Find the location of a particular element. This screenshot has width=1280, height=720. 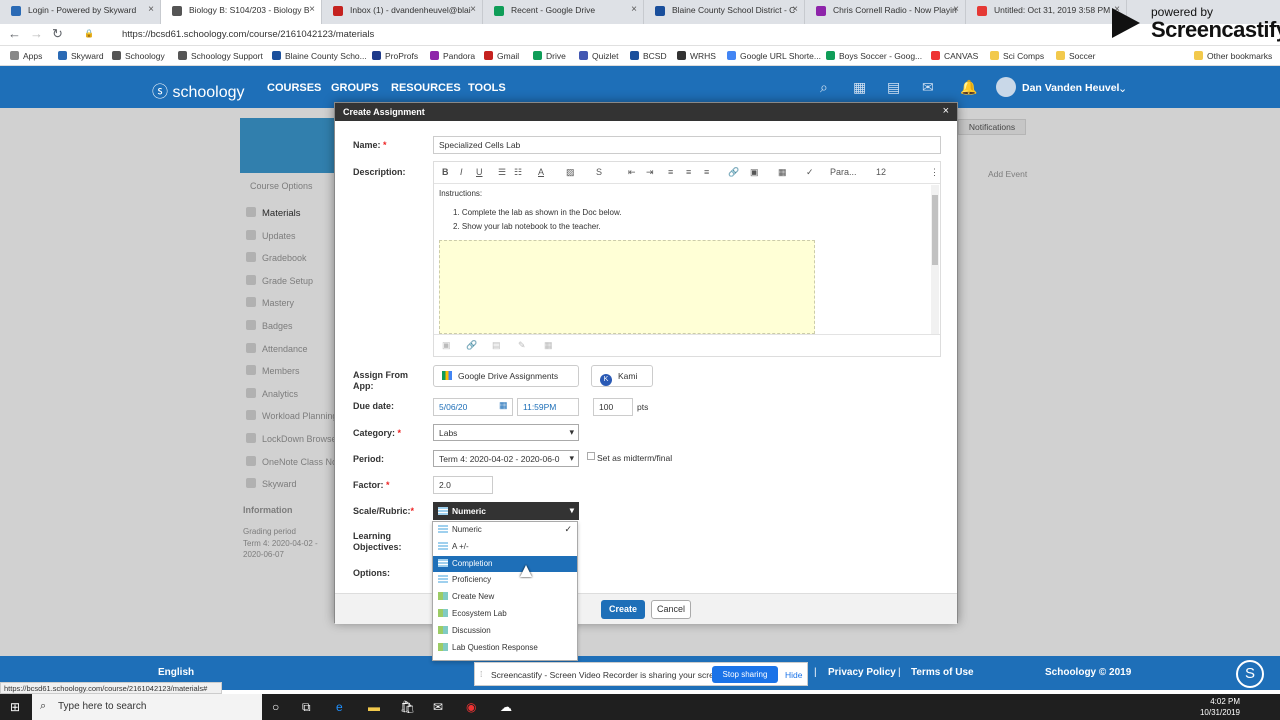

bookmark-item: Apps is located at coordinates (26, 56).